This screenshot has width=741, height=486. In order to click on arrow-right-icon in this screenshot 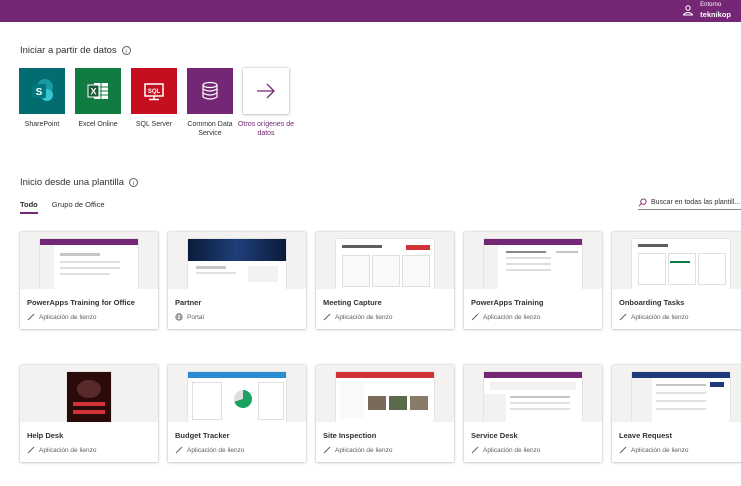, I will do `click(266, 91)`.